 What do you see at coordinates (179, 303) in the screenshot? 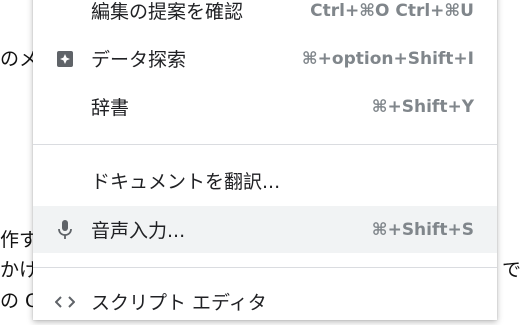
I see `menu-item-label: スクリプト エディタ` at bounding box center [179, 303].